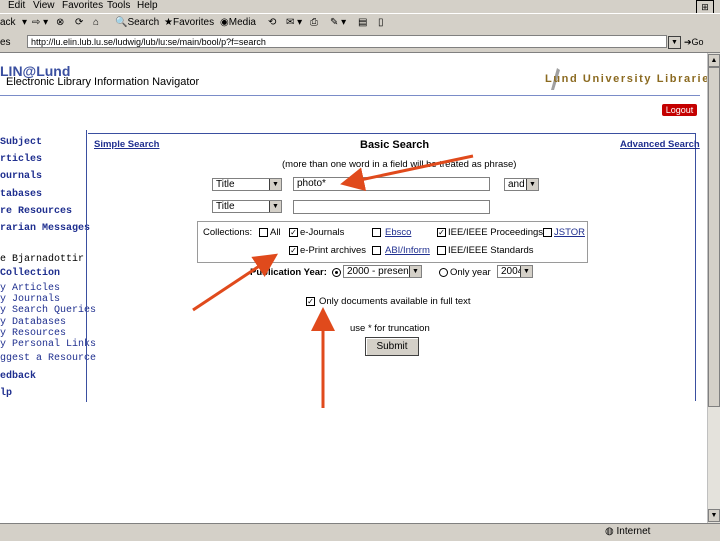  I want to click on discuss-icon: ▤, so click(362, 22).